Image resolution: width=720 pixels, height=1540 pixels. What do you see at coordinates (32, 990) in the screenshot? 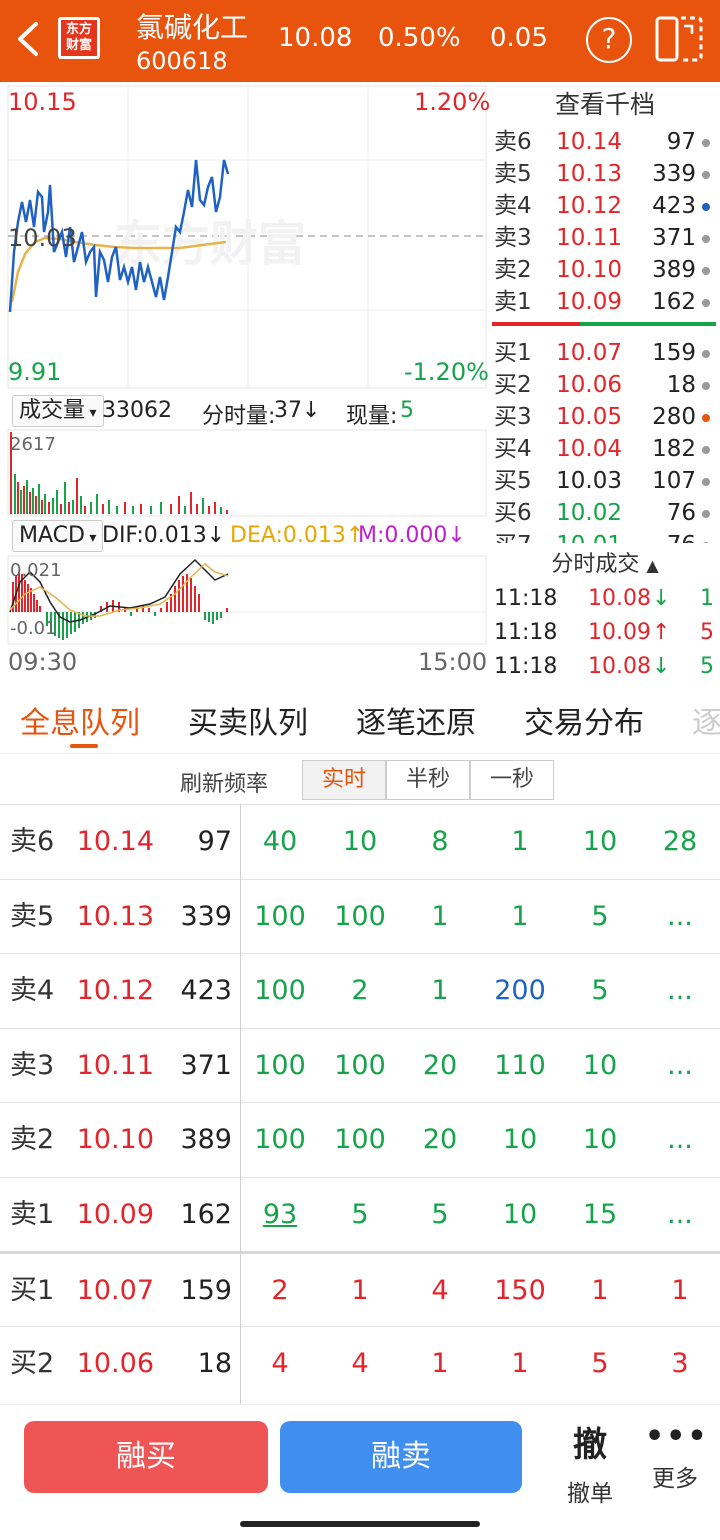
I see `queue-level-label: 卖4` at bounding box center [32, 990].